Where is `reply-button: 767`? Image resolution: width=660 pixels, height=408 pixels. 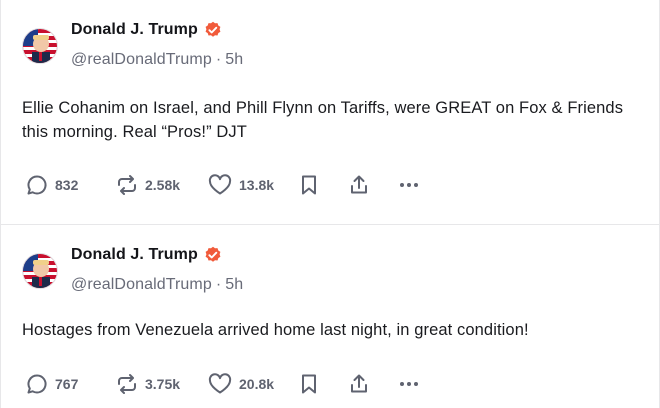
reply-button: 767 is located at coordinates (51, 384).